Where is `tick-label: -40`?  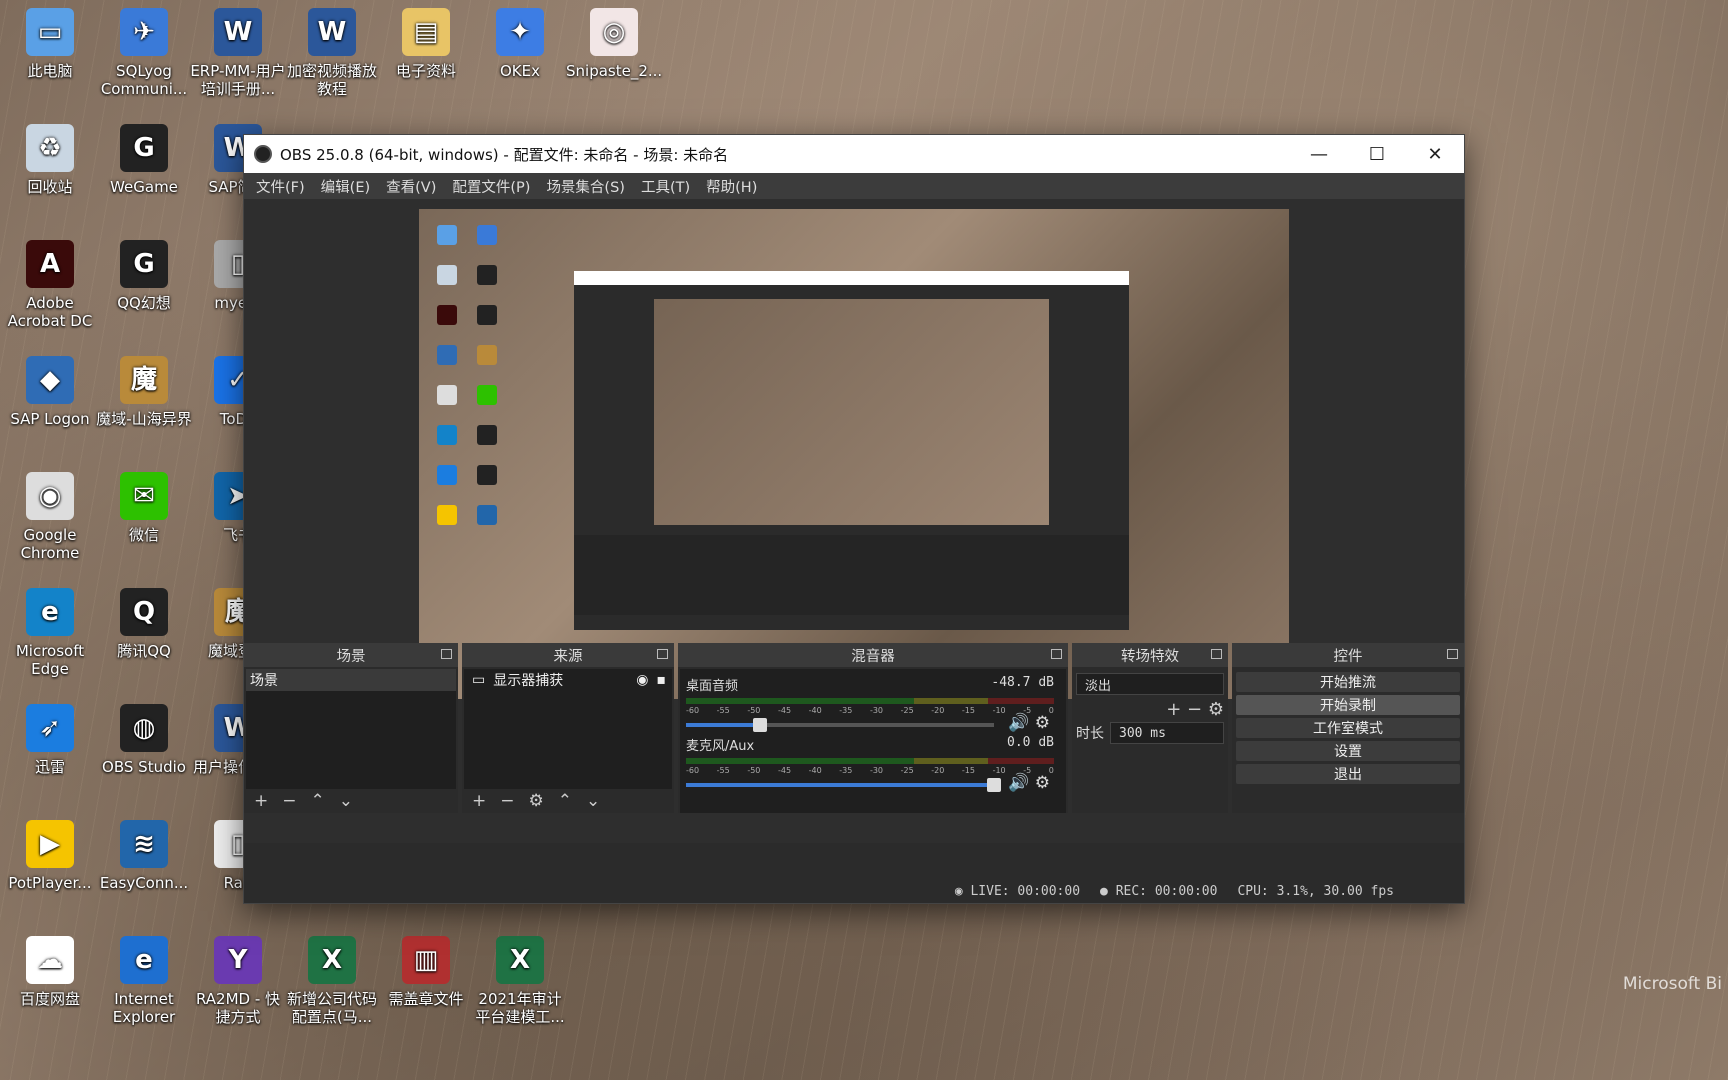 tick-label: -40 is located at coordinates (815, 710).